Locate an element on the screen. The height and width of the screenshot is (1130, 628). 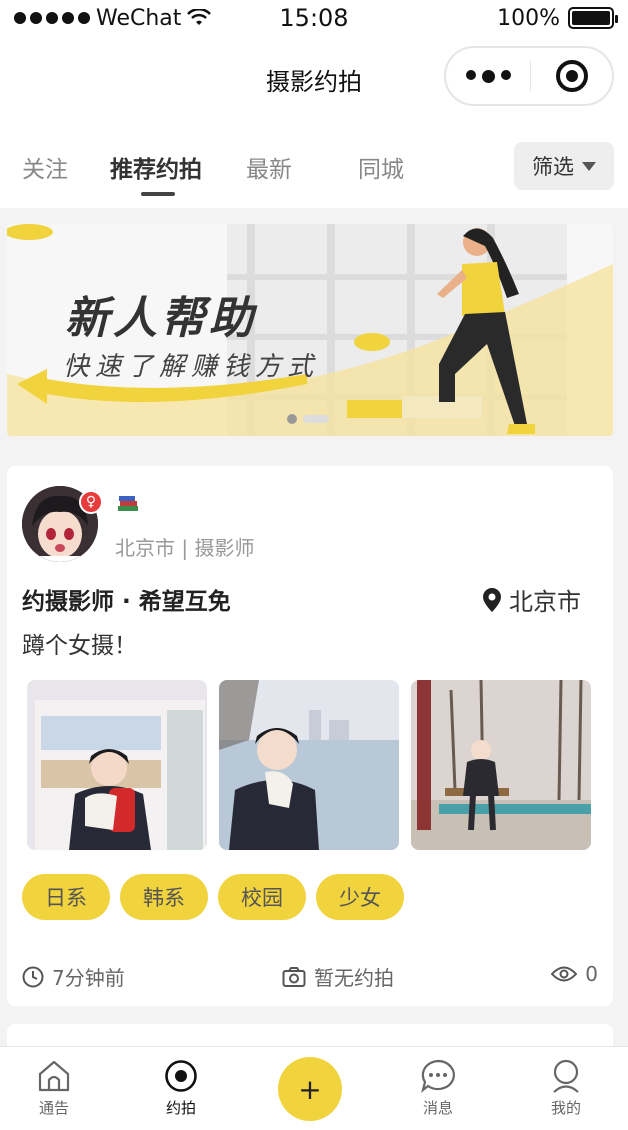
bottom-tab-bar: 通告 约拍 + 消息 我的 is located at coordinates (314, 1088).